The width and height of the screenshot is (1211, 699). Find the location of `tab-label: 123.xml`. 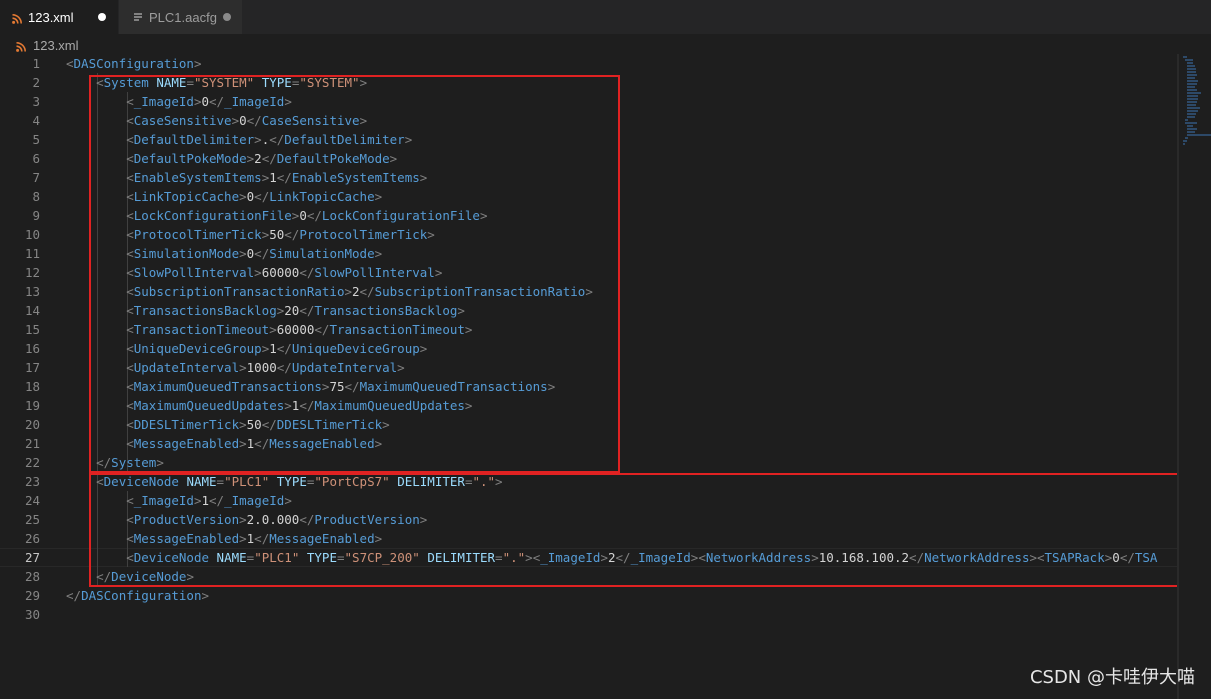

tab-label: 123.xml is located at coordinates (51, 17).